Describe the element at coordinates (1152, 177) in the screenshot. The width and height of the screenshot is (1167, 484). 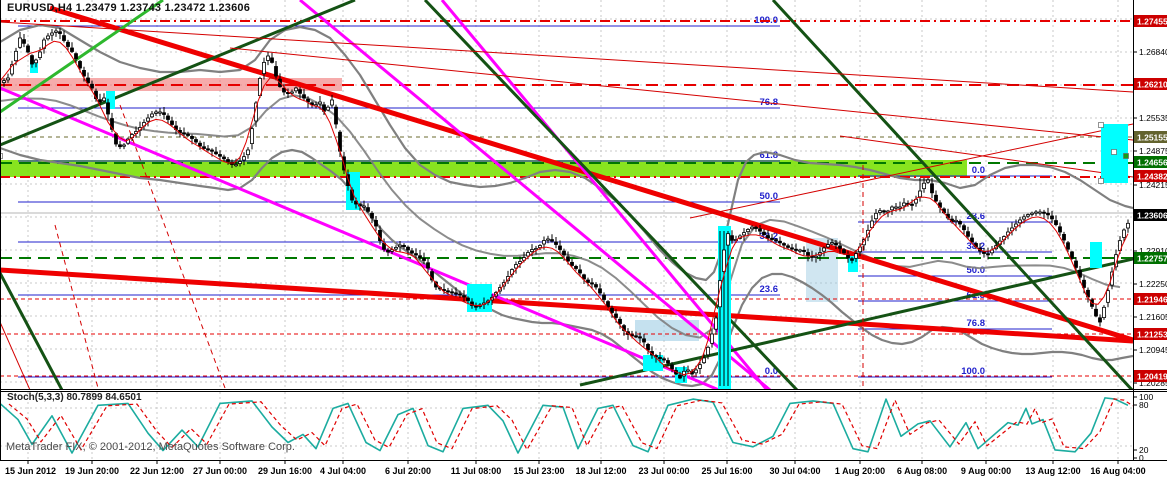
I see `svg-text: 1.24382` at that location.